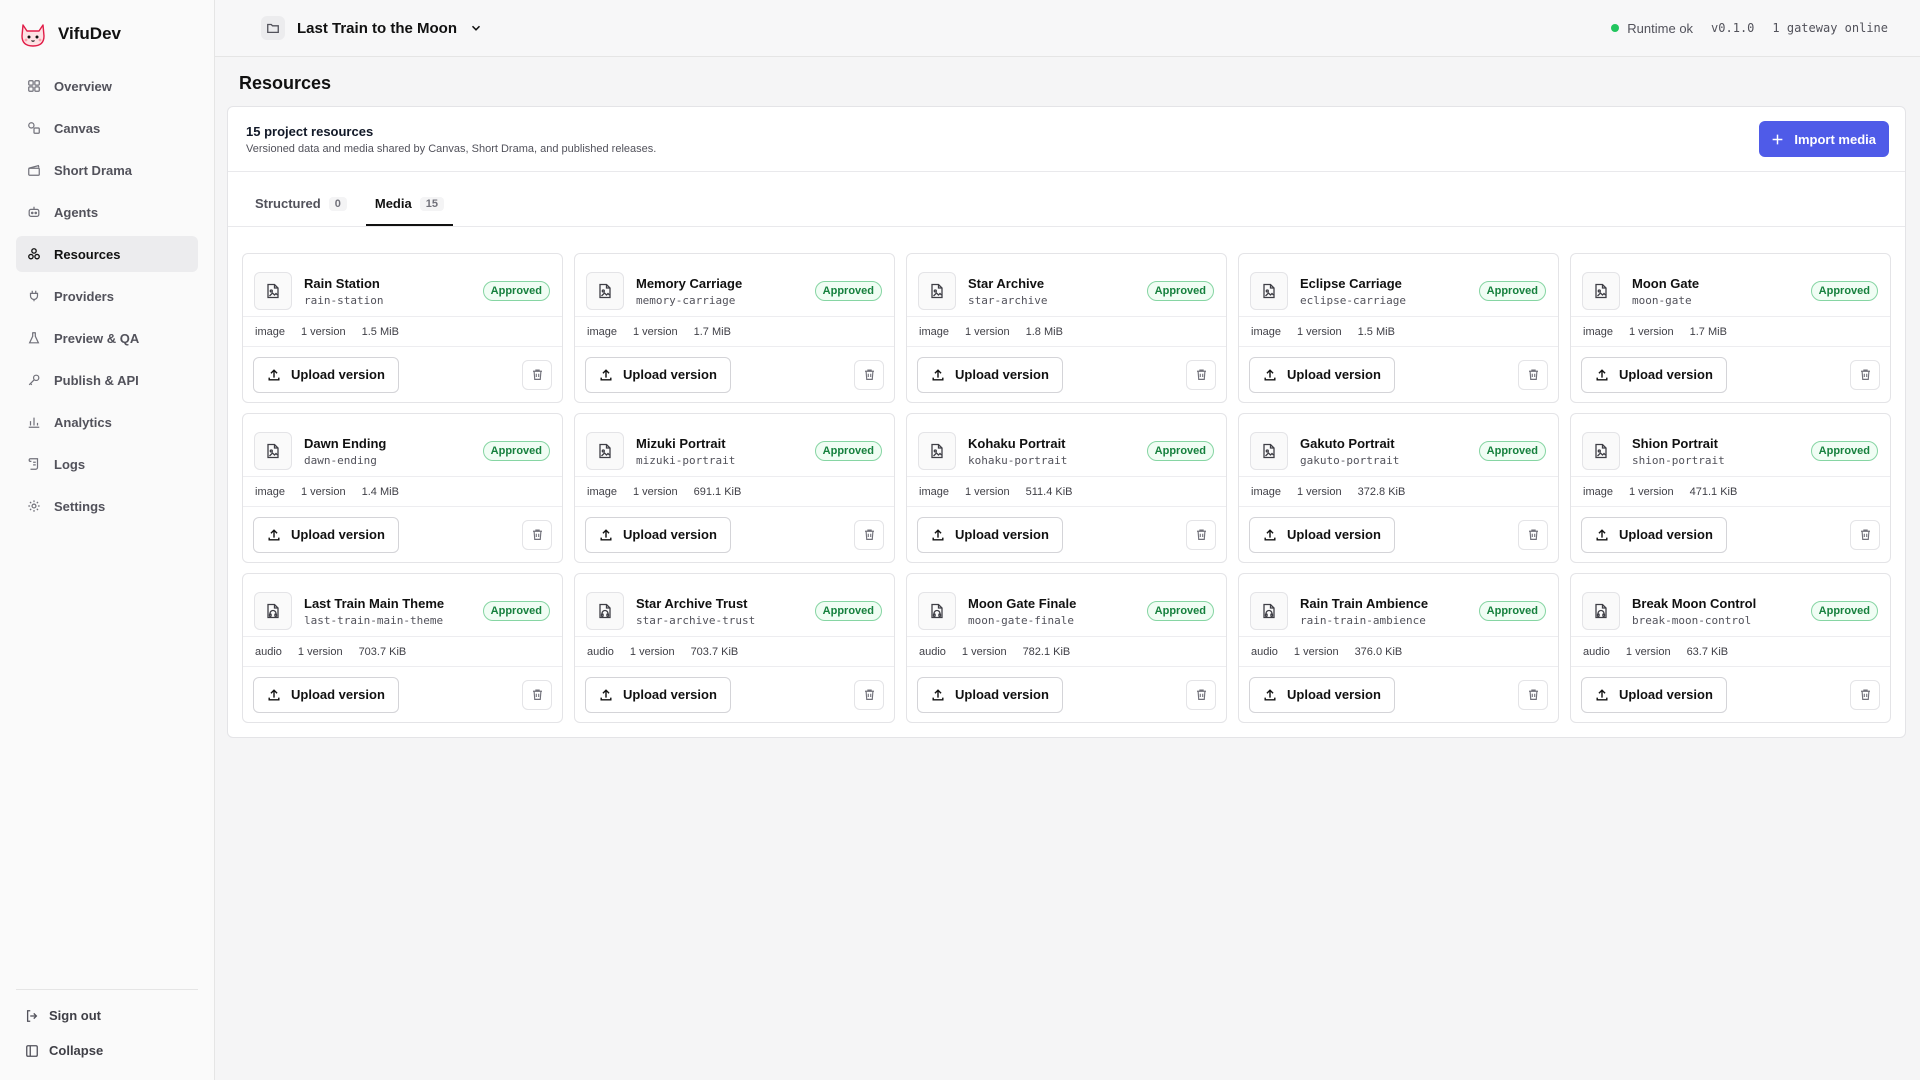 This screenshot has width=1920, height=1080. I want to click on trash-icon, so click(537, 694).